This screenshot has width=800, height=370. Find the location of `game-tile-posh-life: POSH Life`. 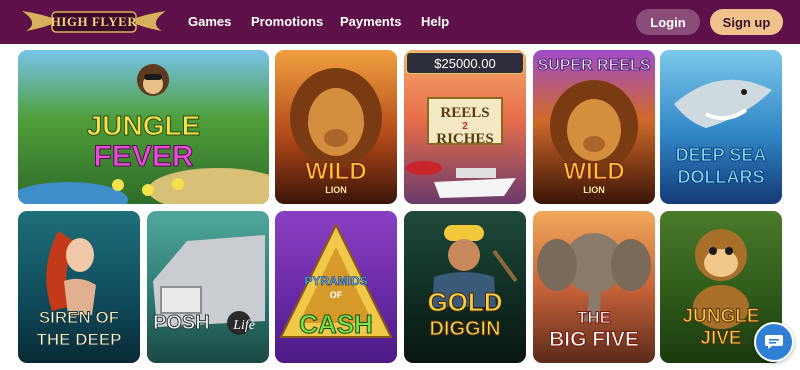

game-tile-posh-life: POSH Life is located at coordinates (208, 287).